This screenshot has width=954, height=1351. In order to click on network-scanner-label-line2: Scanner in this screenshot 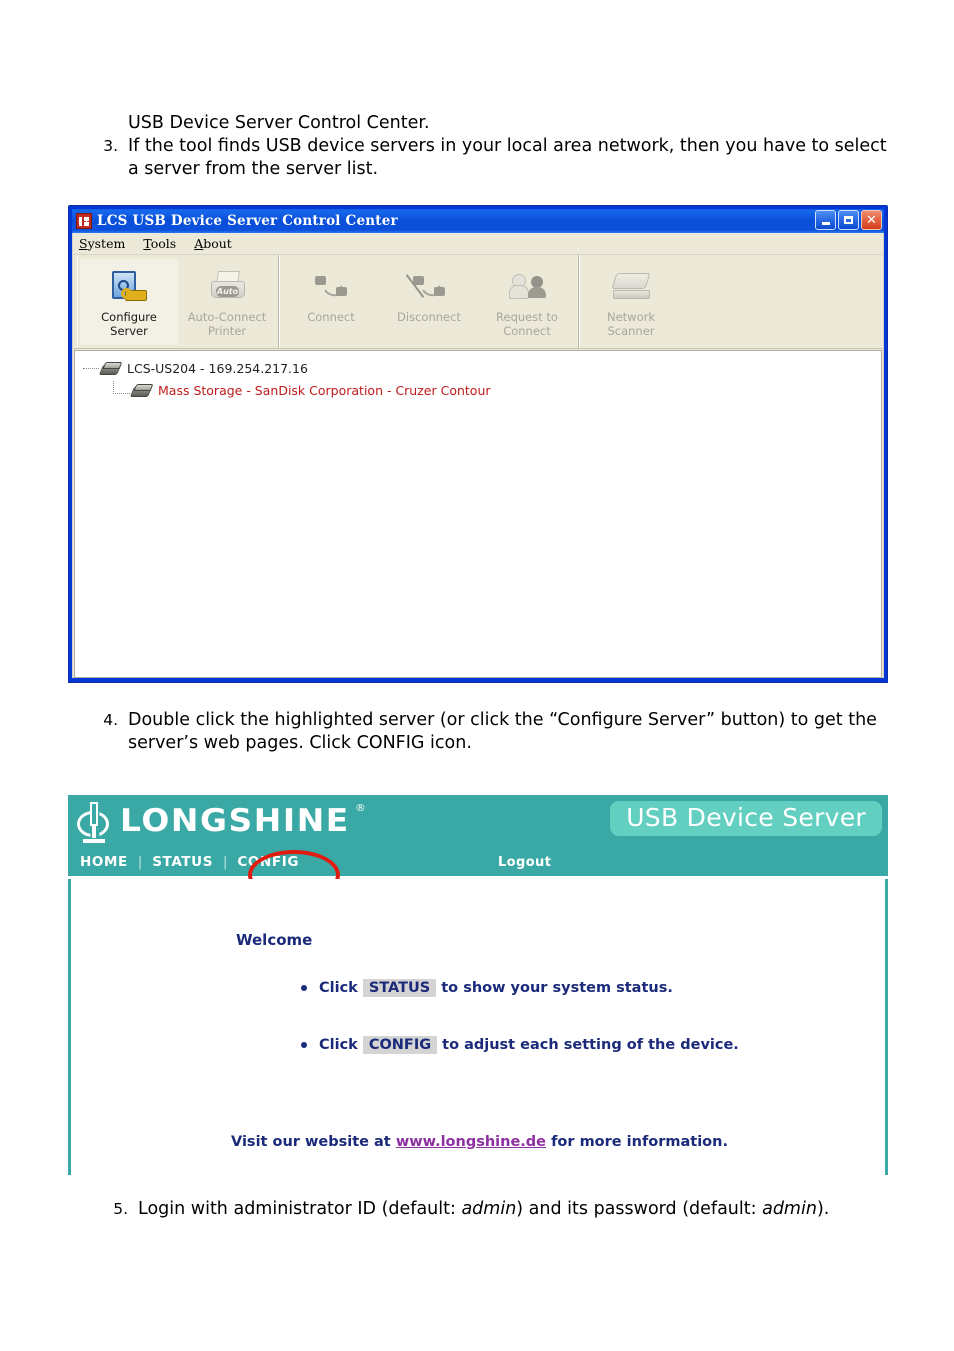, I will do `click(631, 330)`.